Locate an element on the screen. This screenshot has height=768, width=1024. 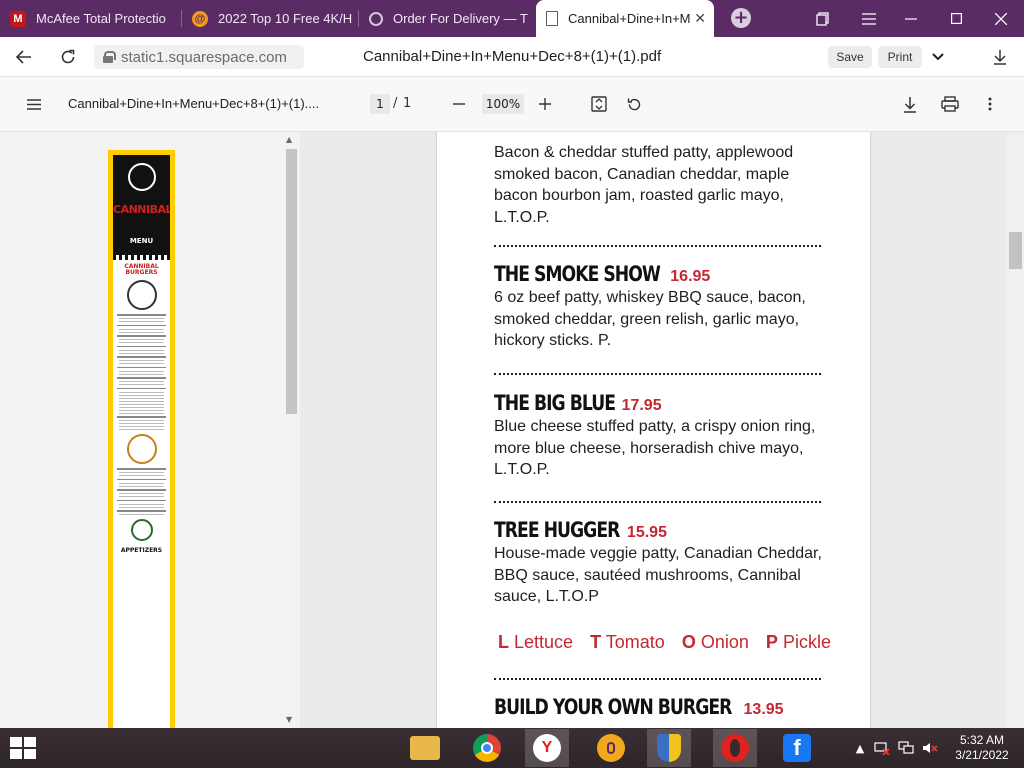
legend-word: Pickle is located at coordinates (806, 642).